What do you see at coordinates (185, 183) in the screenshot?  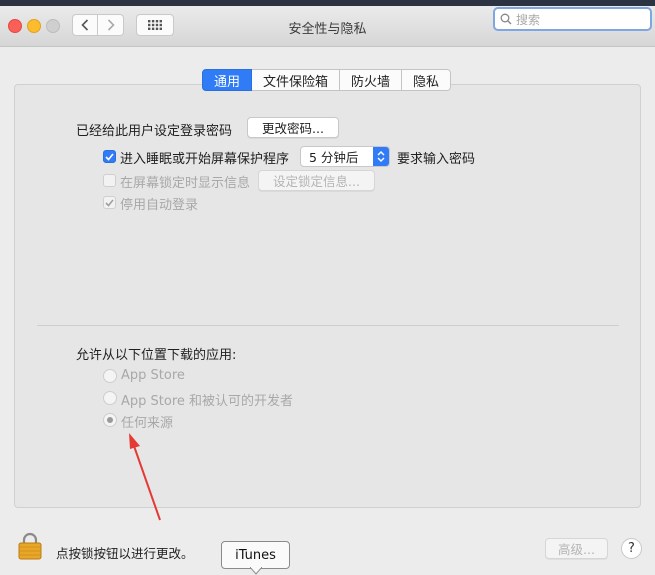 I see `show-message-label: 在屏幕锁定时显示信息` at bounding box center [185, 183].